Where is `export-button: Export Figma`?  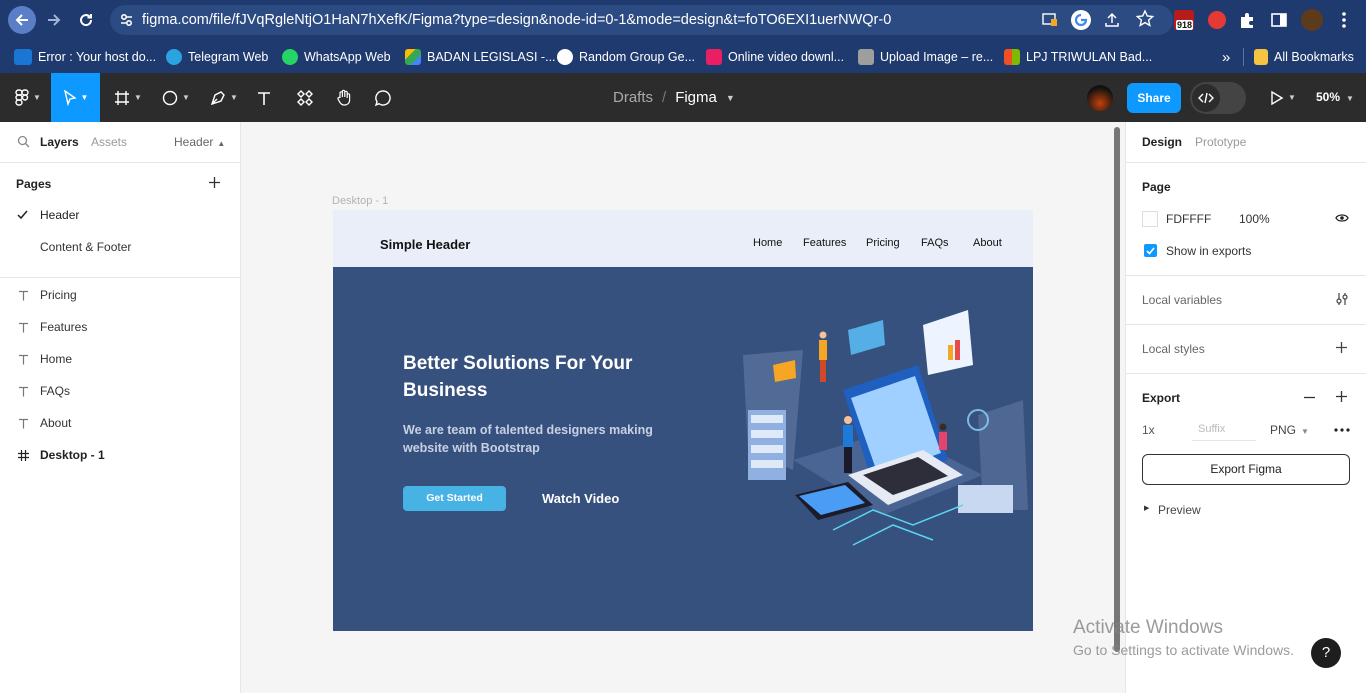 export-button: Export Figma is located at coordinates (1246, 469).